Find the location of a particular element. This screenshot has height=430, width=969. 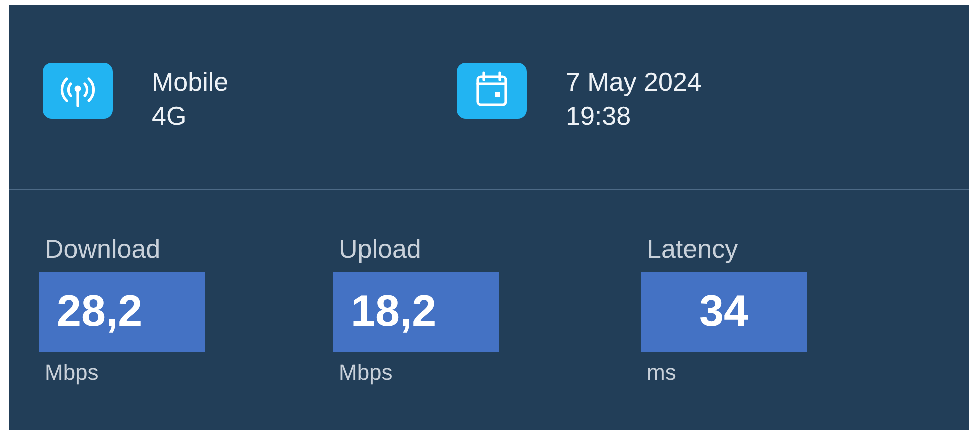

metric-value: 18,2 is located at coordinates (416, 312).